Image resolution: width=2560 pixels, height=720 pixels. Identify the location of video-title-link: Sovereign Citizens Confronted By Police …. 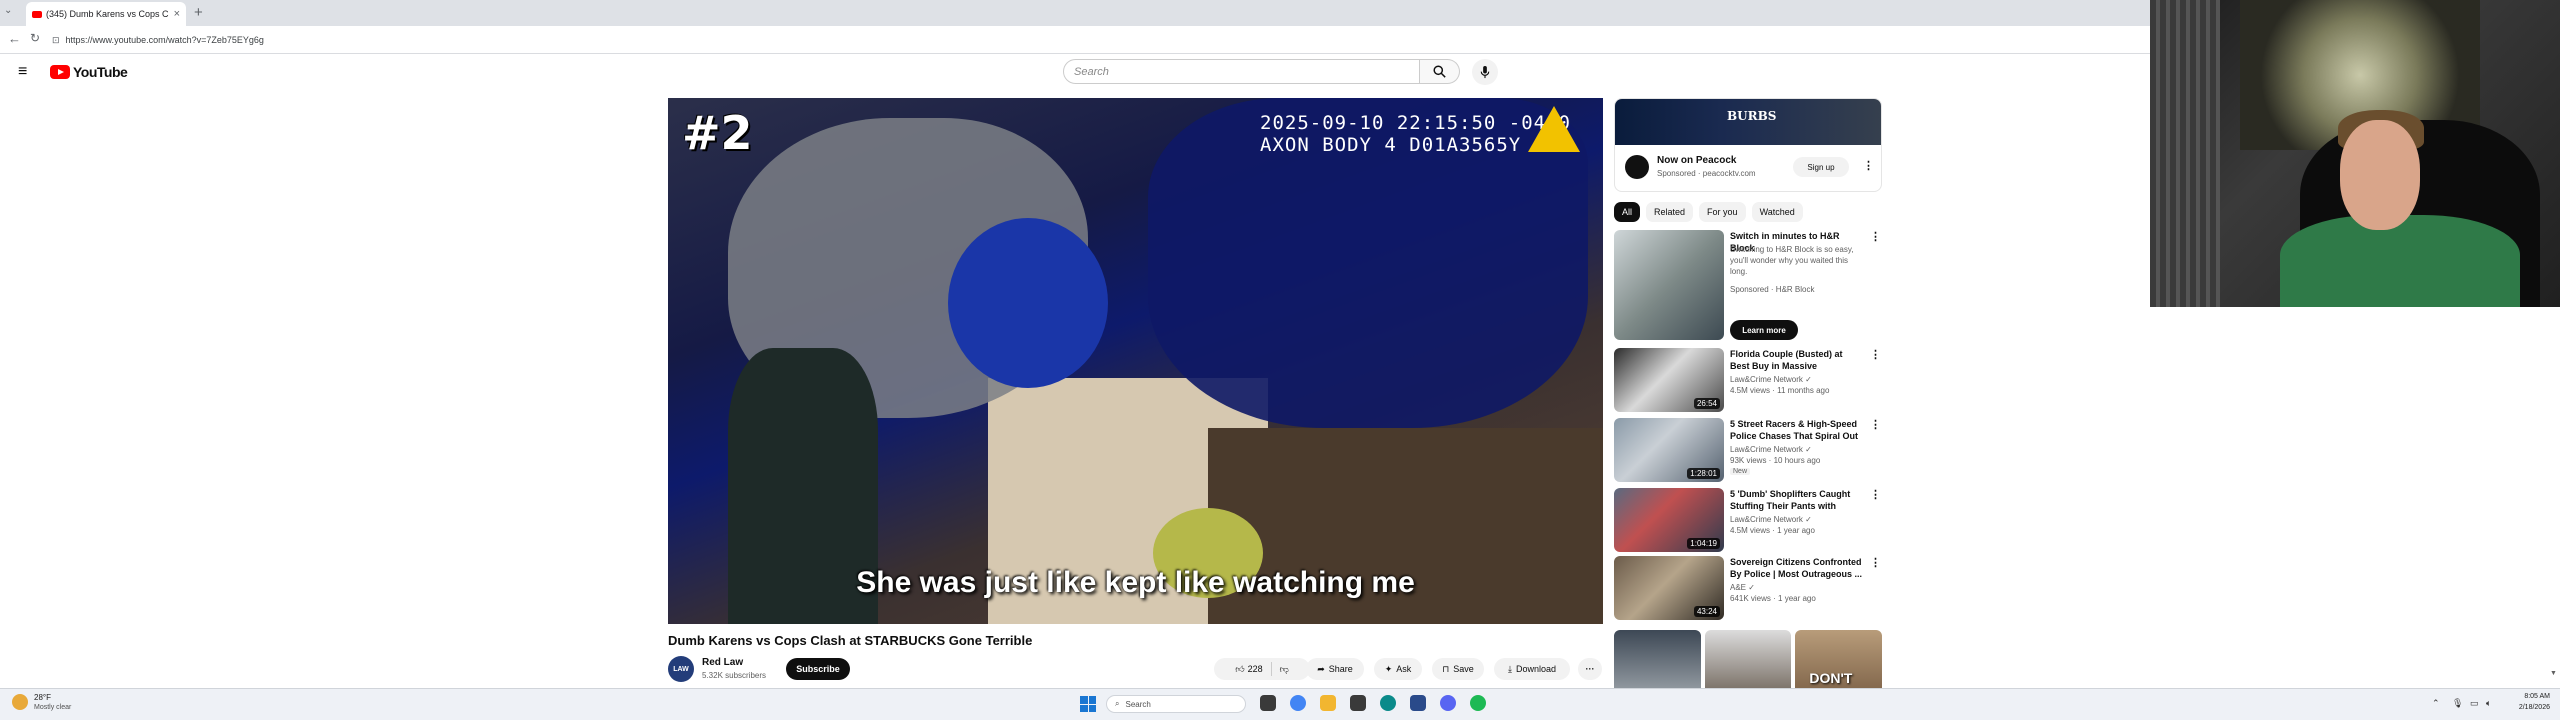
(1797, 568).